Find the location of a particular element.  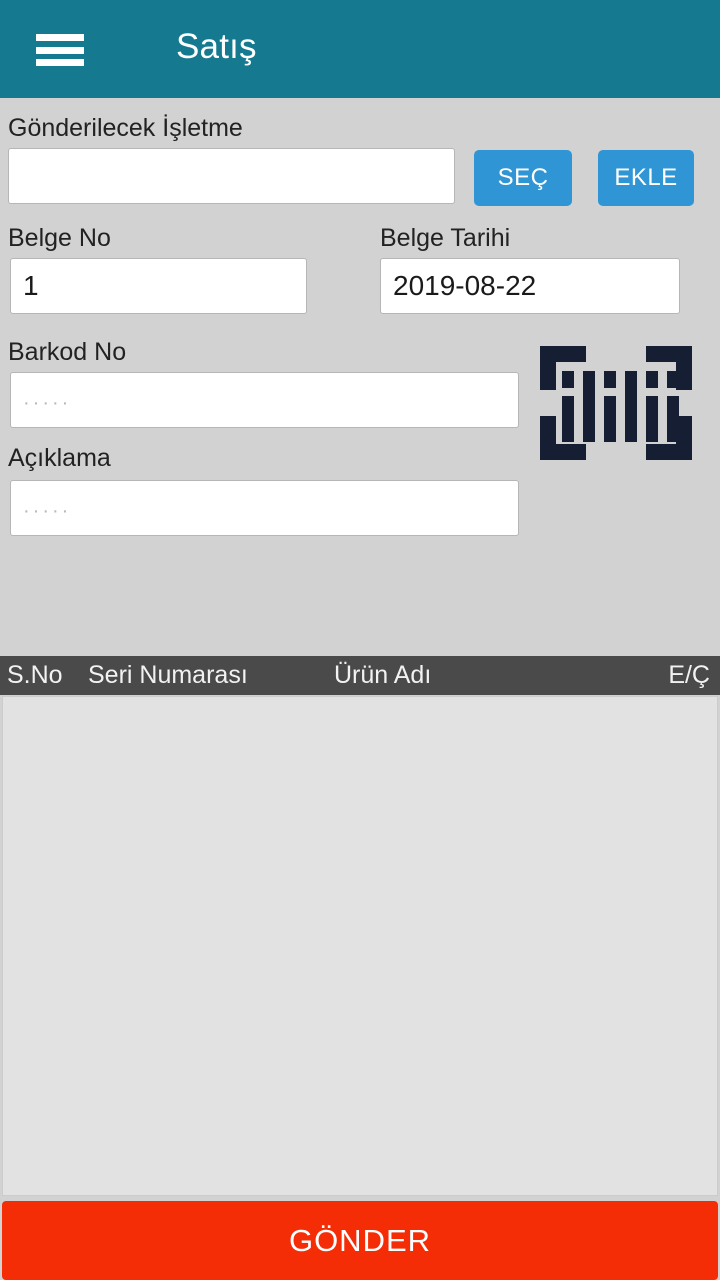

barcode-scan-icon is located at coordinates (616, 403).